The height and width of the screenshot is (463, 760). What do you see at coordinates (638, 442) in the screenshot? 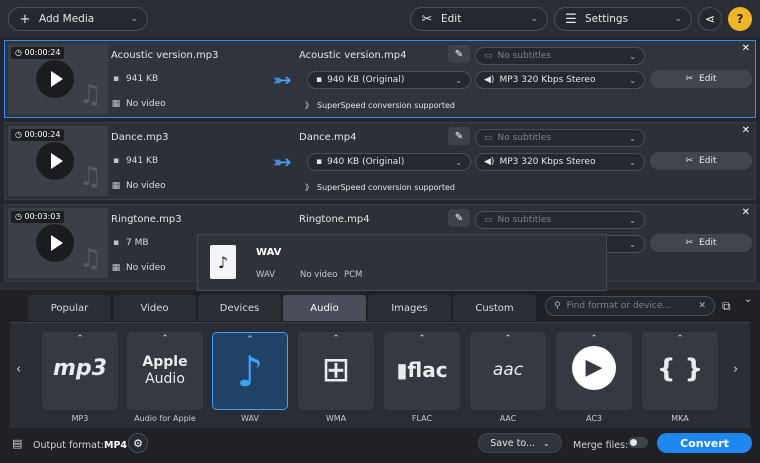
I see `merge-files-toggle` at bounding box center [638, 442].